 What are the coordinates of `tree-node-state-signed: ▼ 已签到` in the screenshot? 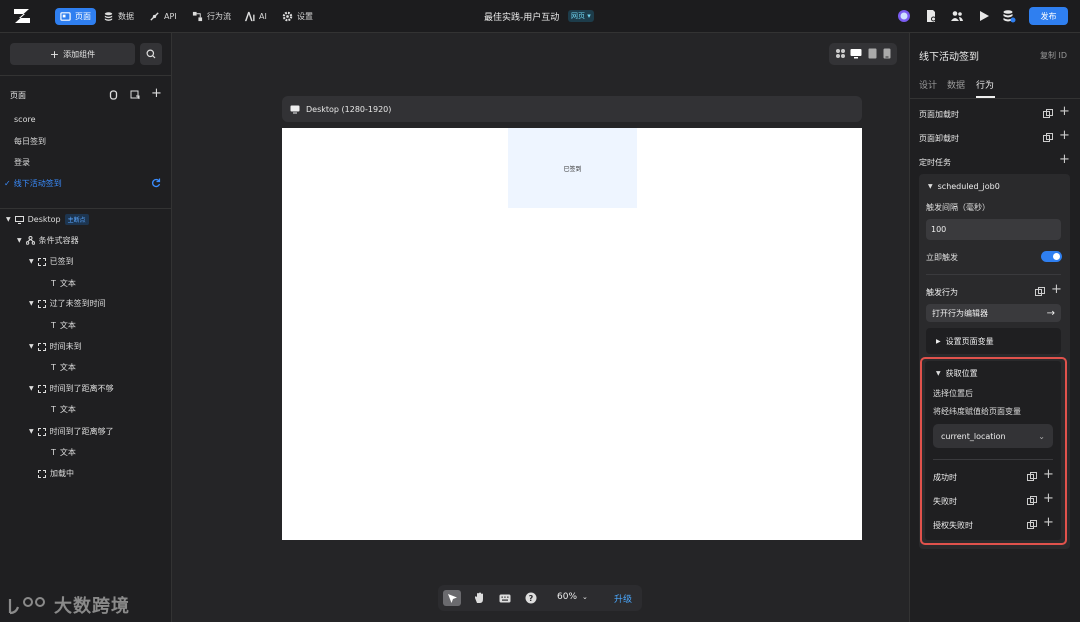 It's located at (51, 261).